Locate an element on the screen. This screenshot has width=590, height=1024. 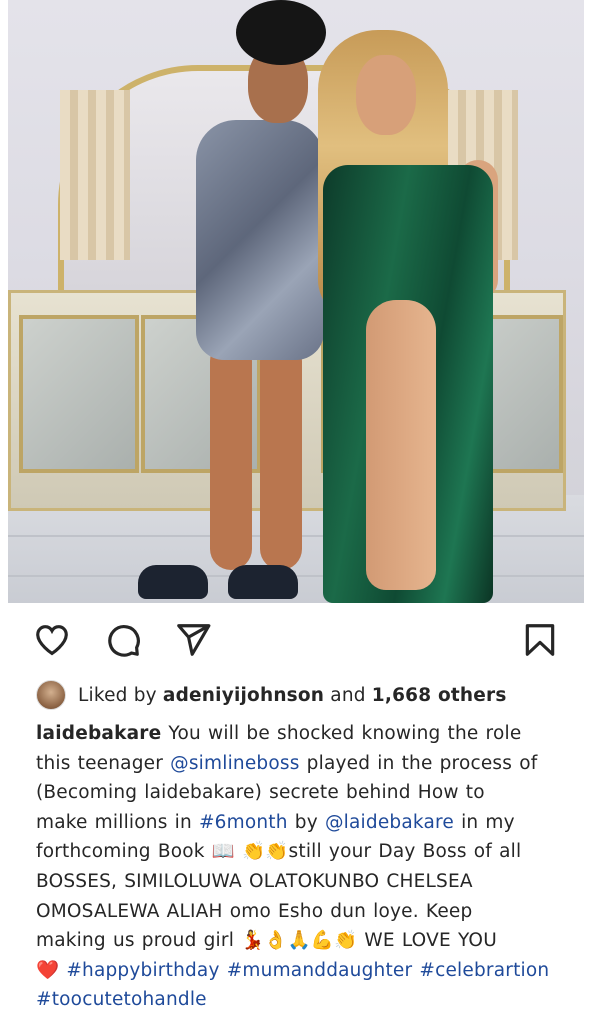
caption-line-4c: in my is located at coordinates (484, 822).